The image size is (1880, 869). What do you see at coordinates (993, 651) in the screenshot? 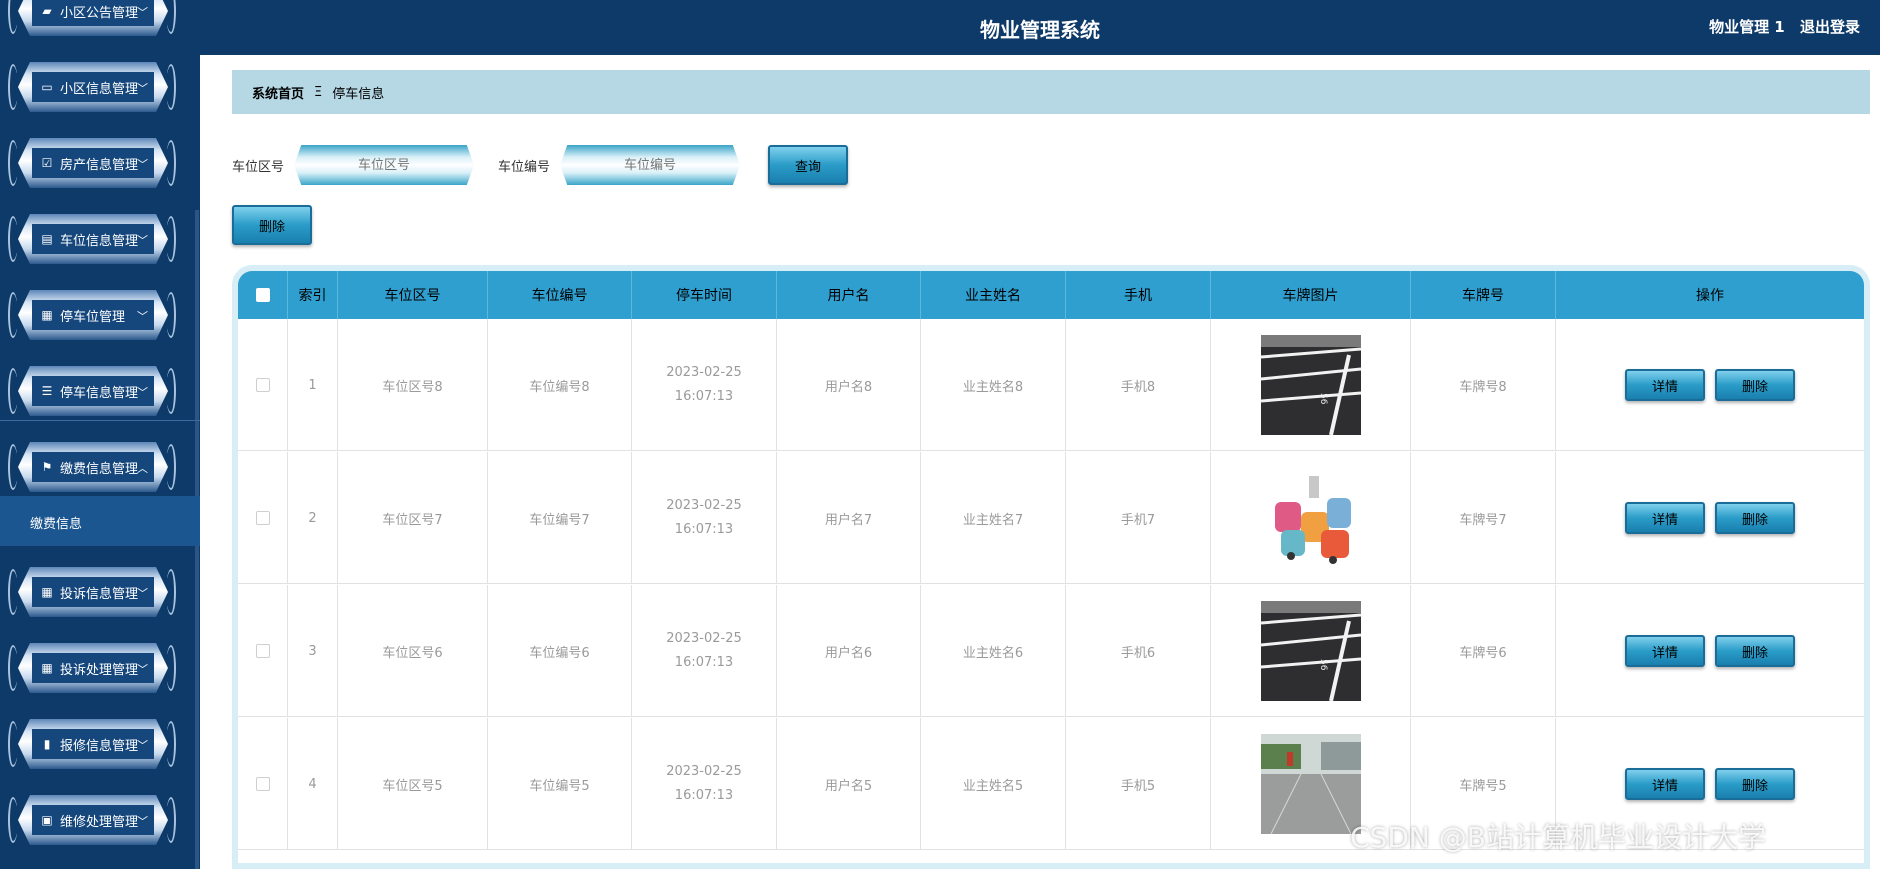
I see `owner-cell: 业主姓名6` at bounding box center [993, 651].